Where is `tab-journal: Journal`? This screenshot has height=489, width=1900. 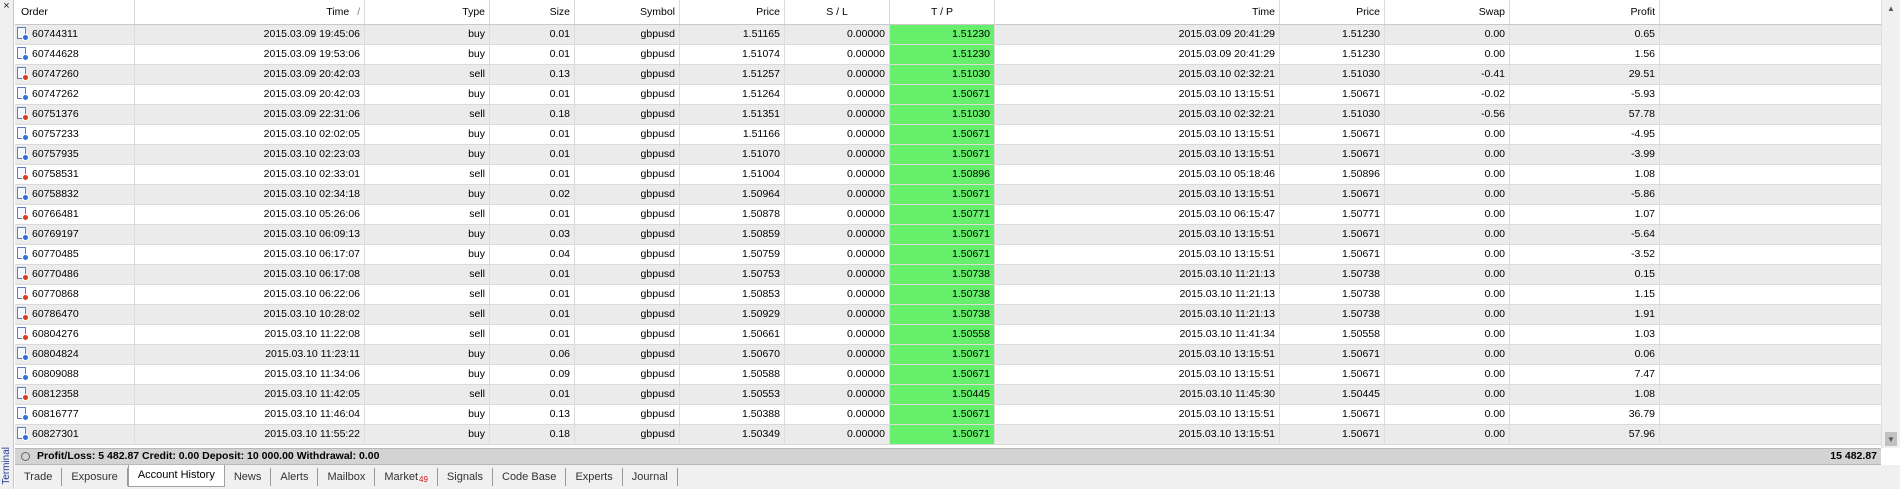 tab-journal: Journal is located at coordinates (650, 477).